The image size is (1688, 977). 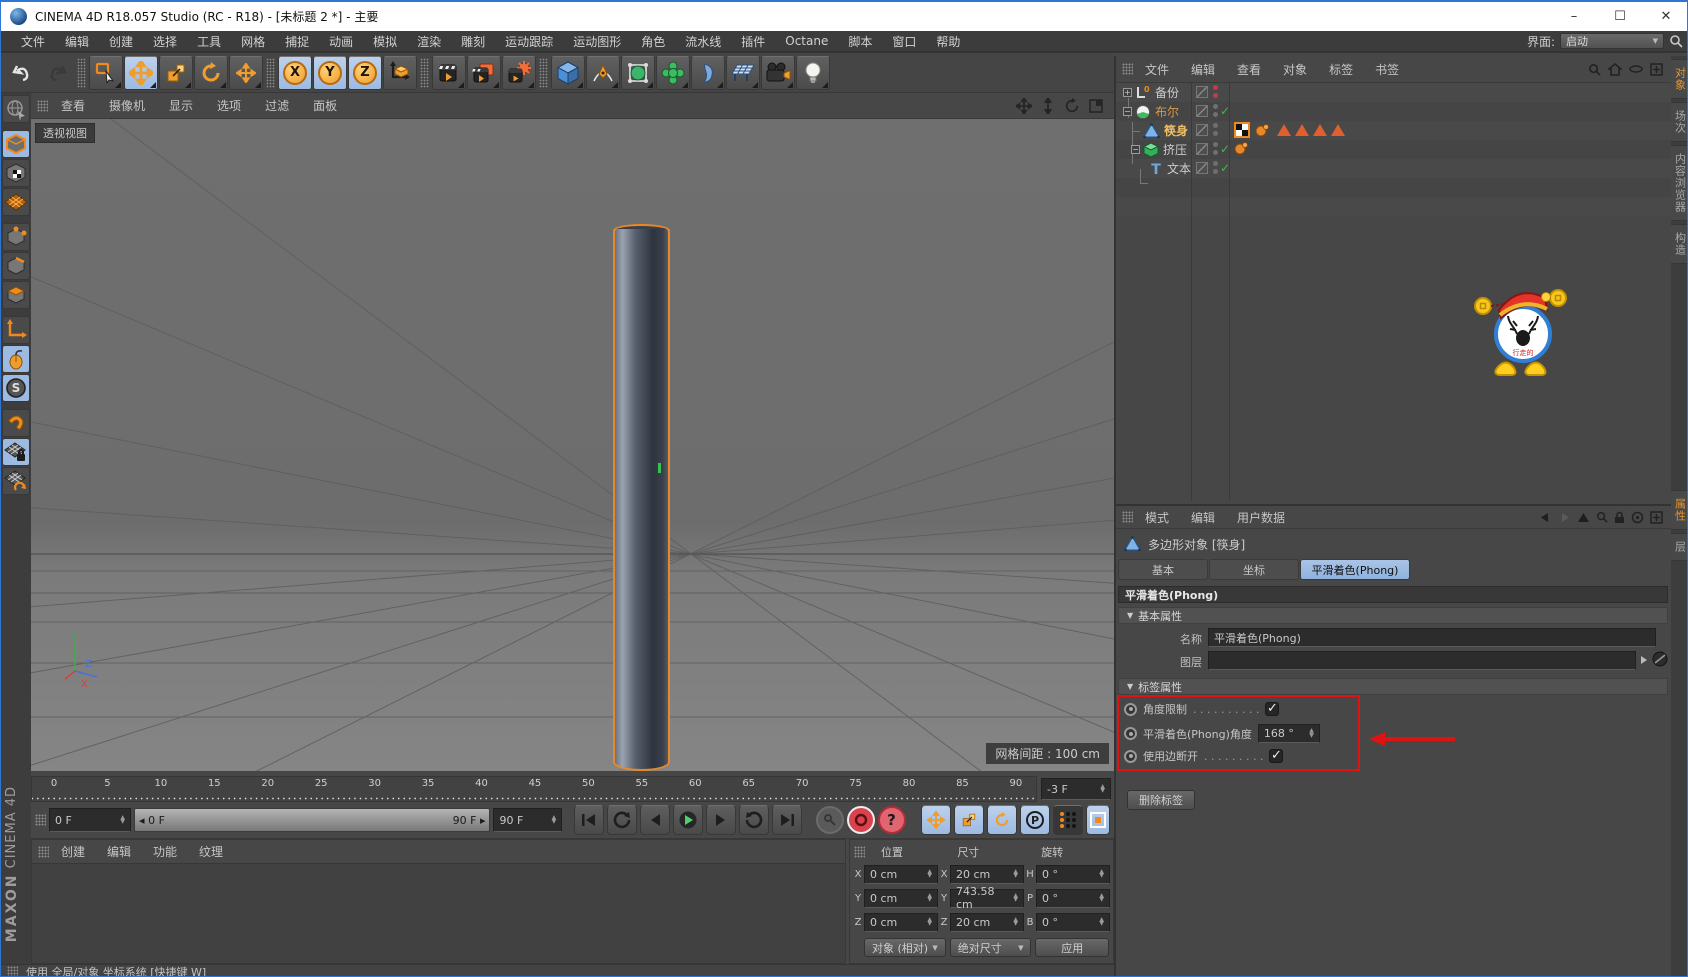 I want to click on vp-menu-options: 选项, so click(x=229, y=105).